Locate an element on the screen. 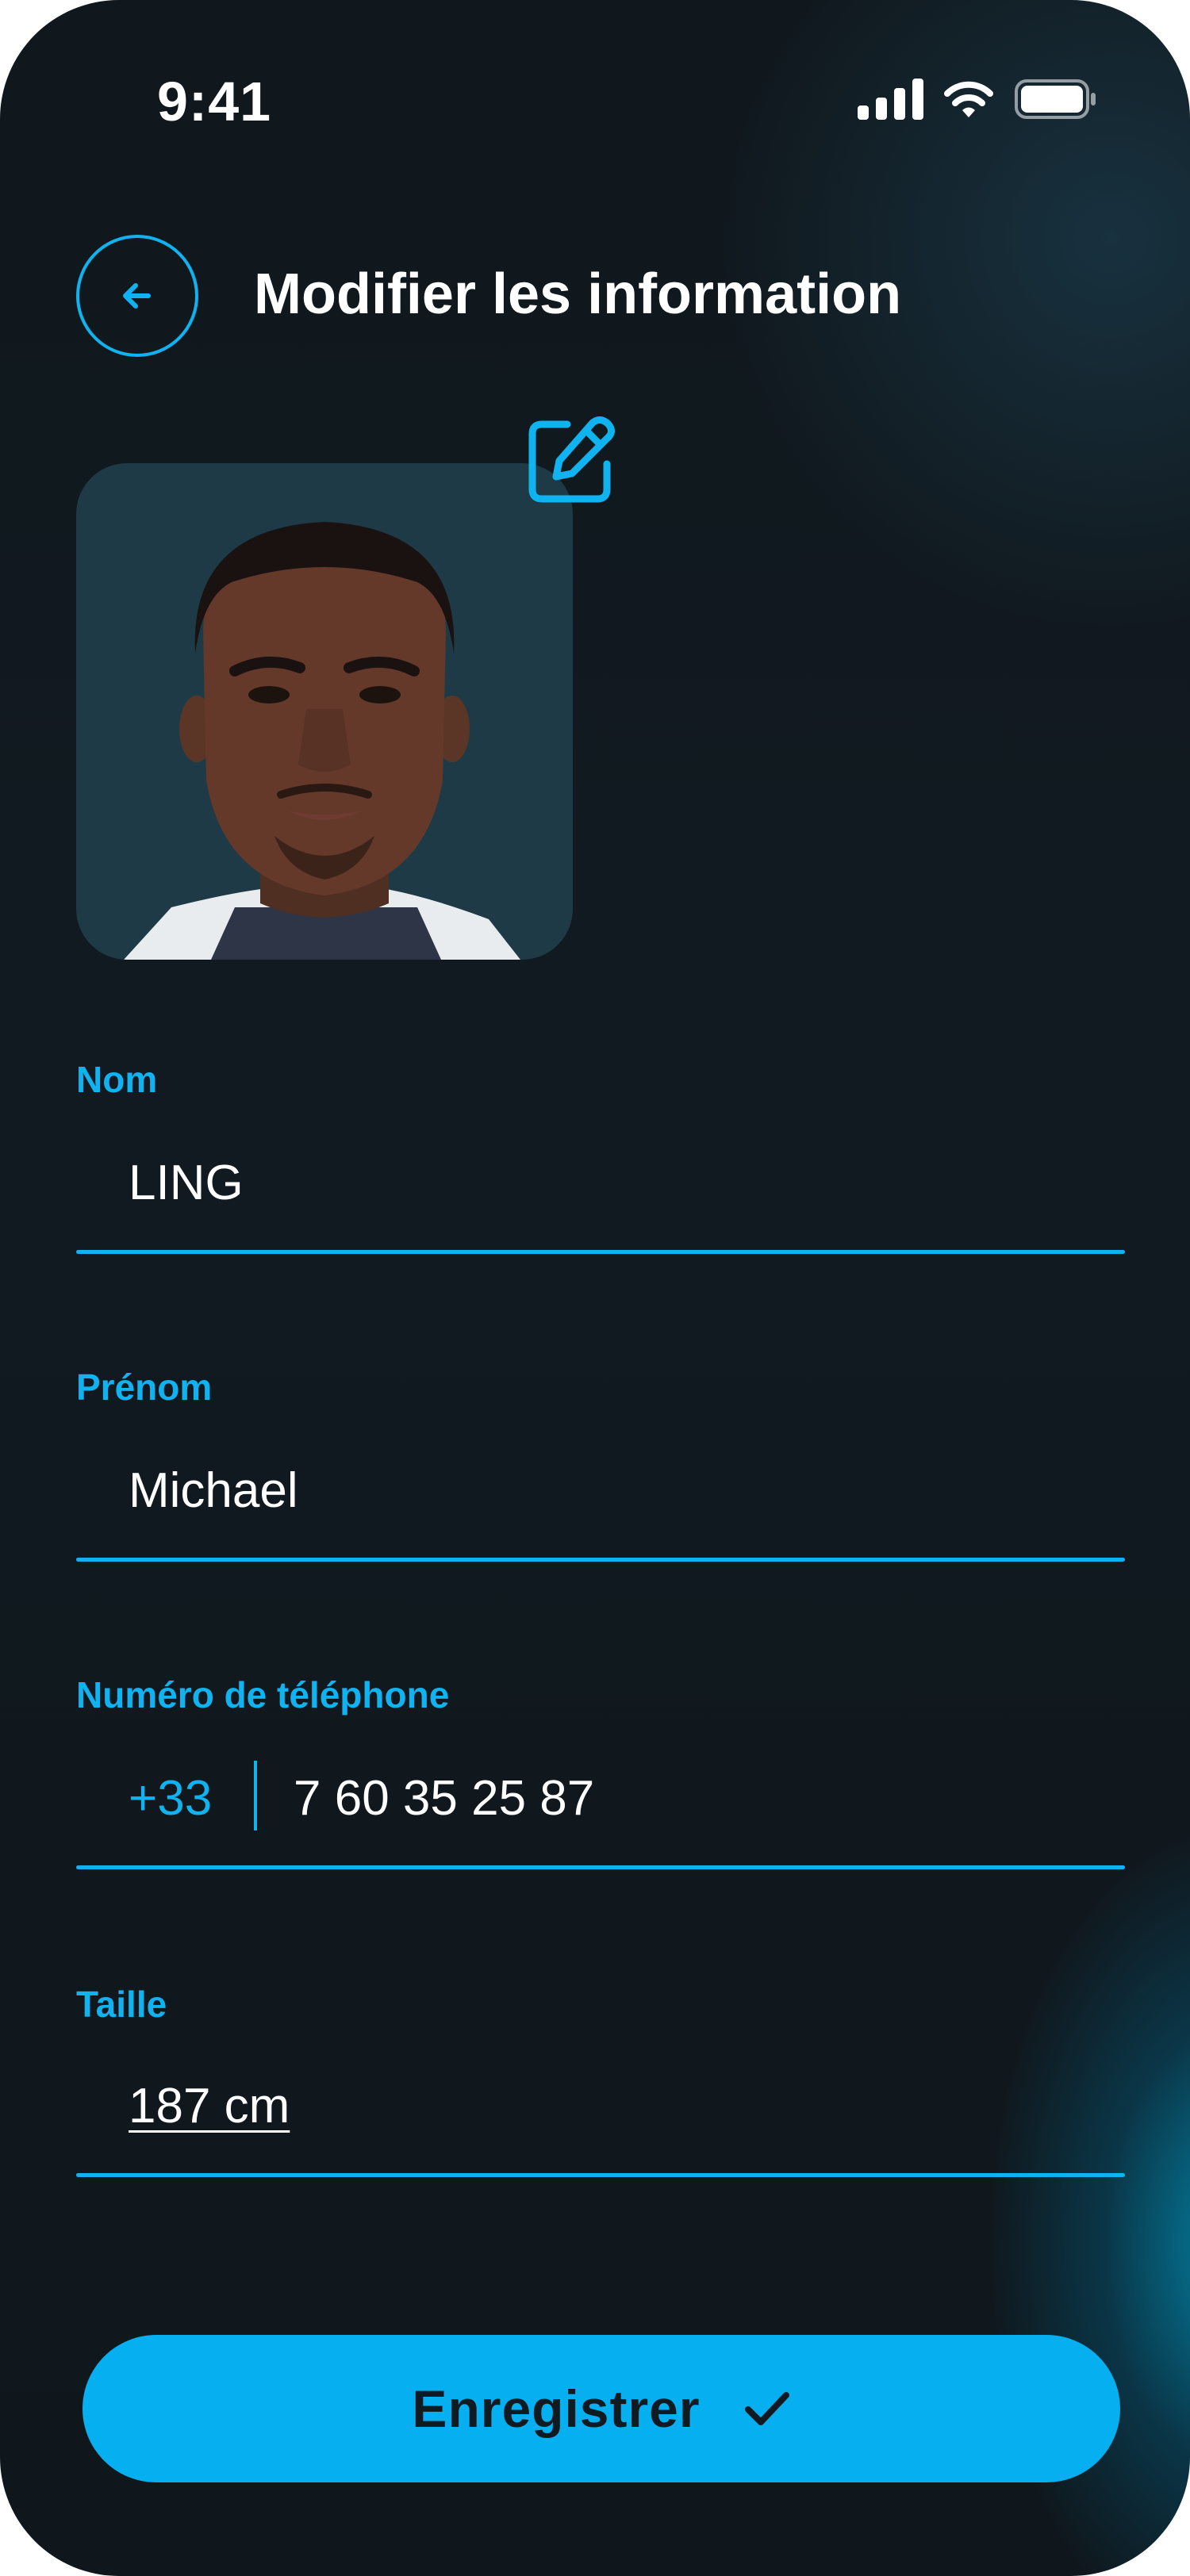 The image size is (1190, 2576). back-button is located at coordinates (137, 296).